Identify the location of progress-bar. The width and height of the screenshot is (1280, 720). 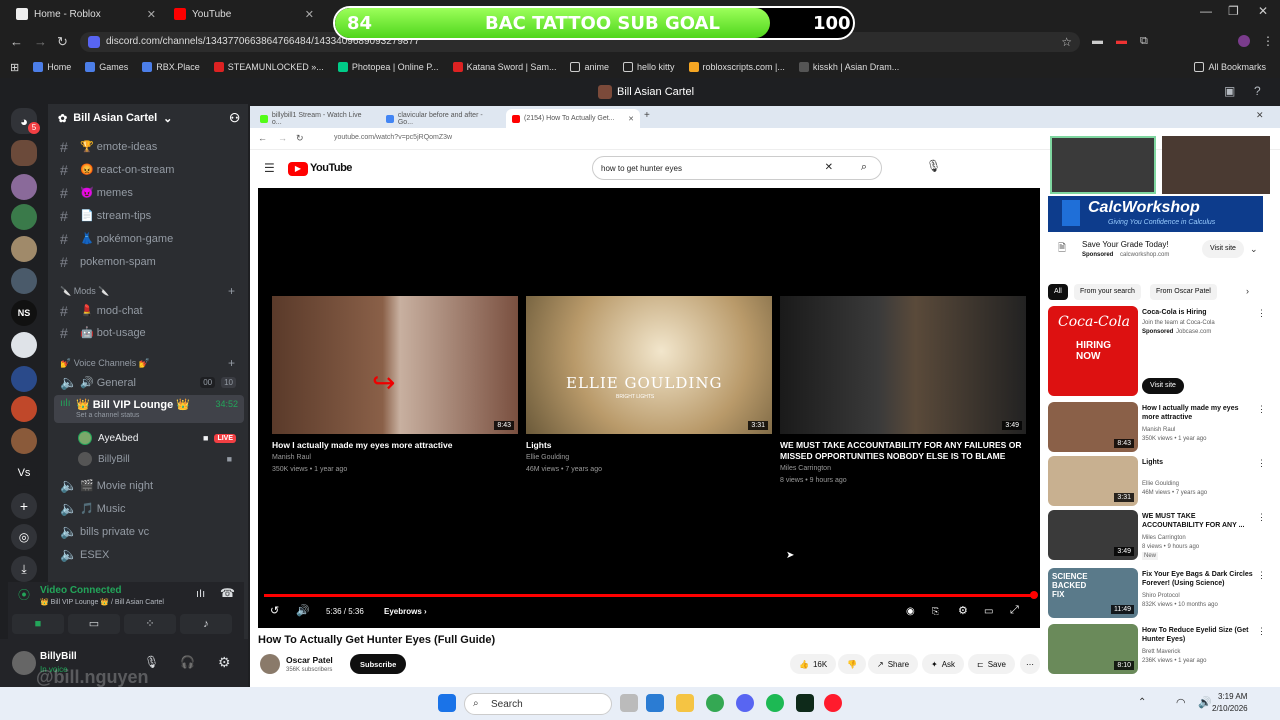
(649, 595).